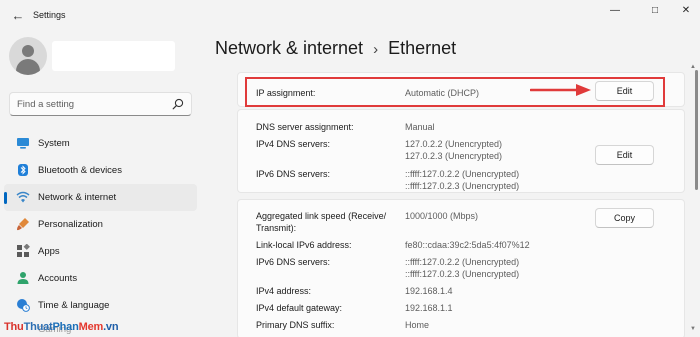  What do you see at coordinates (80, 170) in the screenshot?
I see `sidebar-item-label: Bluetooth & devices` at bounding box center [80, 170].